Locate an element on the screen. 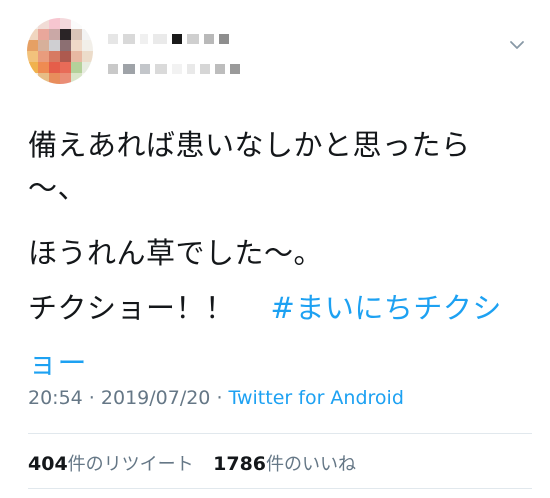 Image resolution: width=550 pixels, height=498 pixels. tweet-text-line-4: チクショー！！ #まいにちチクシ is located at coordinates (278, 308).